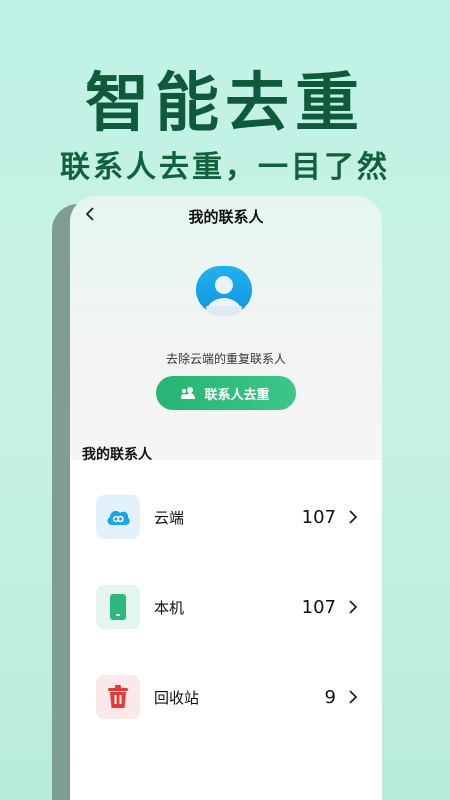 The height and width of the screenshot is (800, 450). Describe the element at coordinates (227, 607) in the screenshot. I see `list-item-local: 本机 107` at that location.